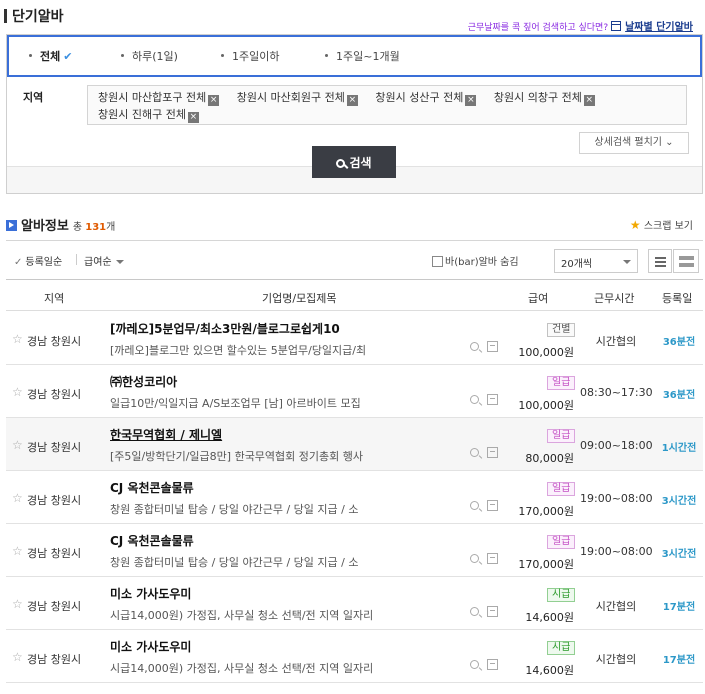  Describe the element at coordinates (60, 224) in the screenshot. I see `section-title: 알바정보 총 131개` at that location.